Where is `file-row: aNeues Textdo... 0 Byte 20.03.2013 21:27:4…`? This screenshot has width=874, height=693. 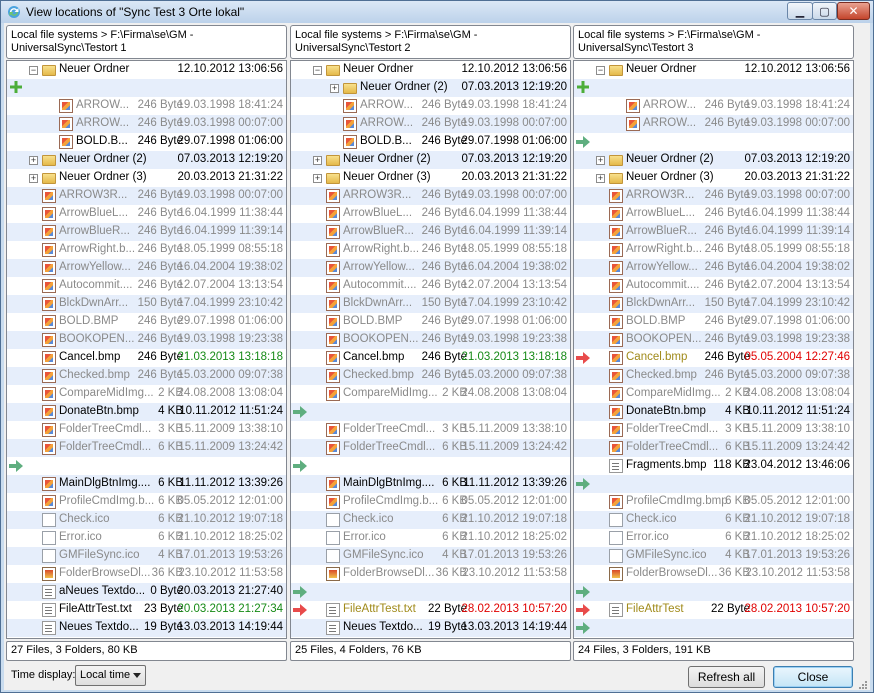
file-row: aNeues Textdo... 0 Byte 20.03.2013 21:27:4… is located at coordinates (146, 592).